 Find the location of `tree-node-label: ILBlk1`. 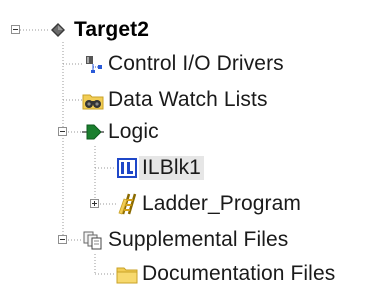

tree-node-label: ILBlk1 is located at coordinates (171, 168).